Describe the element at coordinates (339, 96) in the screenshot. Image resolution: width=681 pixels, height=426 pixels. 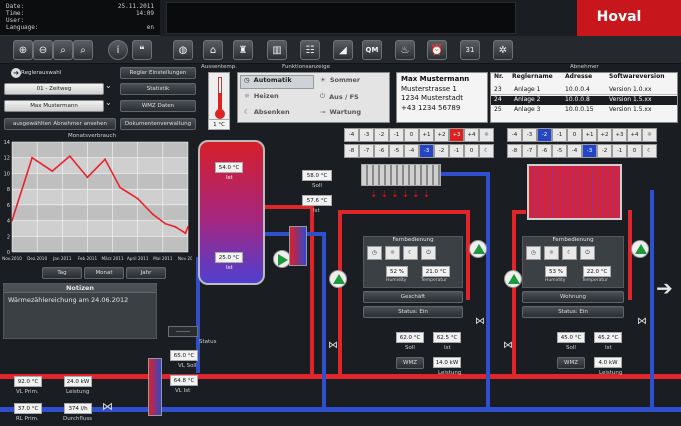
I see `mode-aus: ⏻ Aus / FS` at that location.